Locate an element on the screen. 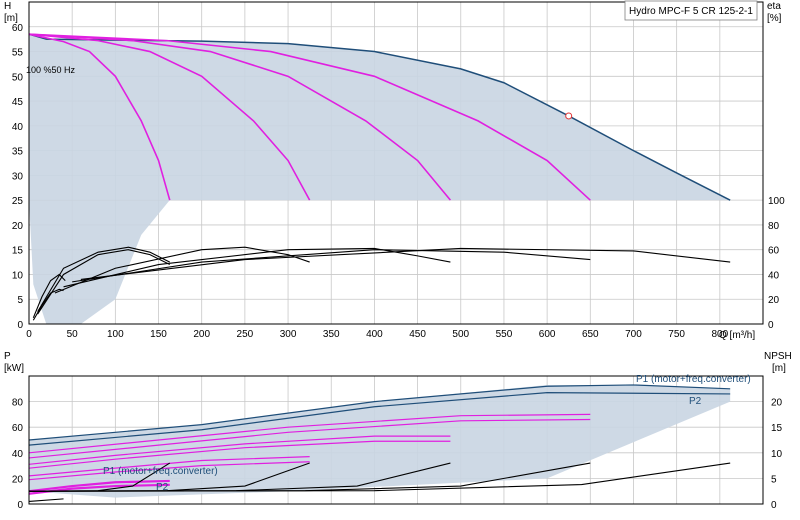  y2-tick-label: 100 is located at coordinates (776, 201).